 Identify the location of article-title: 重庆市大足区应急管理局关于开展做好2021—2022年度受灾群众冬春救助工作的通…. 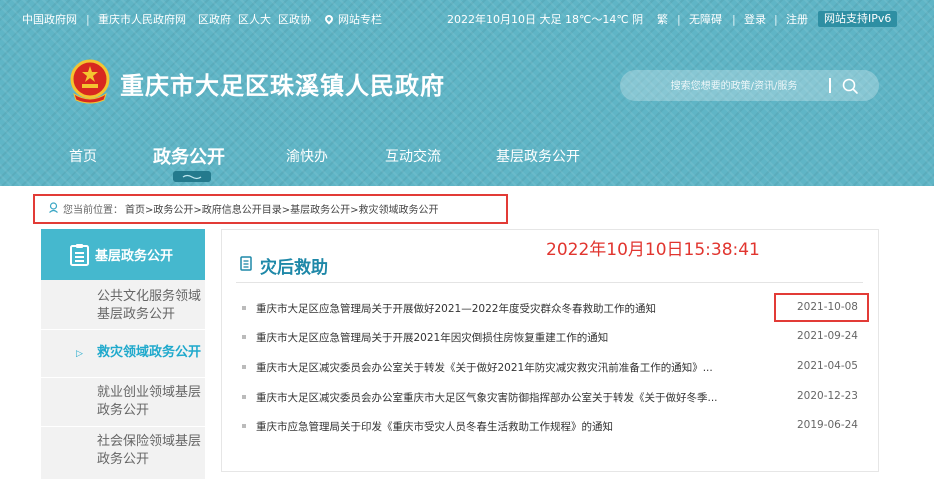
(511, 308).